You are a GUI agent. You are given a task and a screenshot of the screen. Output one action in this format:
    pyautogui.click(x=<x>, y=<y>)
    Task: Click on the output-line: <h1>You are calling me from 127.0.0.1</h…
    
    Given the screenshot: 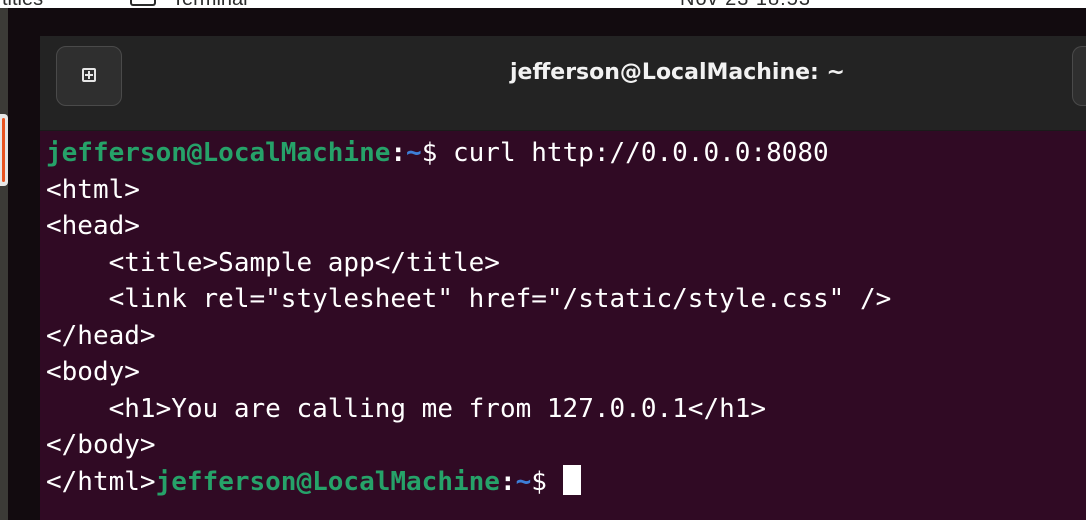 What is the action you would take?
    pyautogui.click(x=406, y=408)
    